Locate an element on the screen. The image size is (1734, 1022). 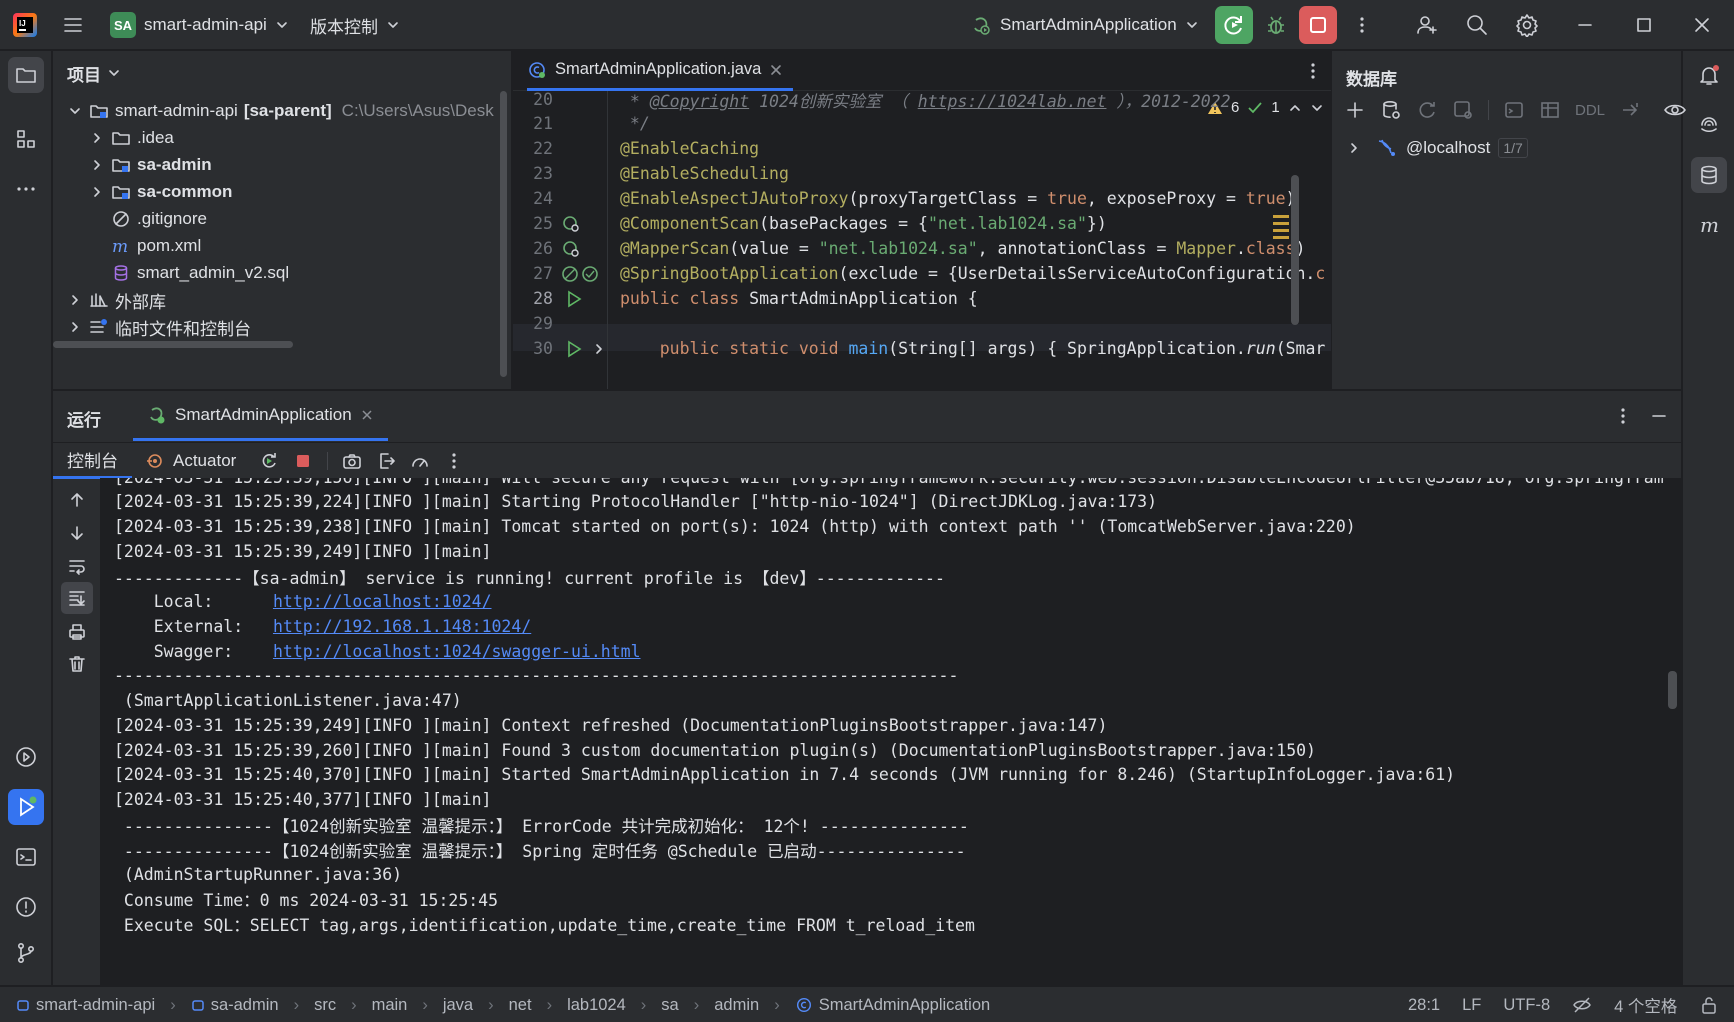
breadcrumb-item: admin is located at coordinates (736, 1005).